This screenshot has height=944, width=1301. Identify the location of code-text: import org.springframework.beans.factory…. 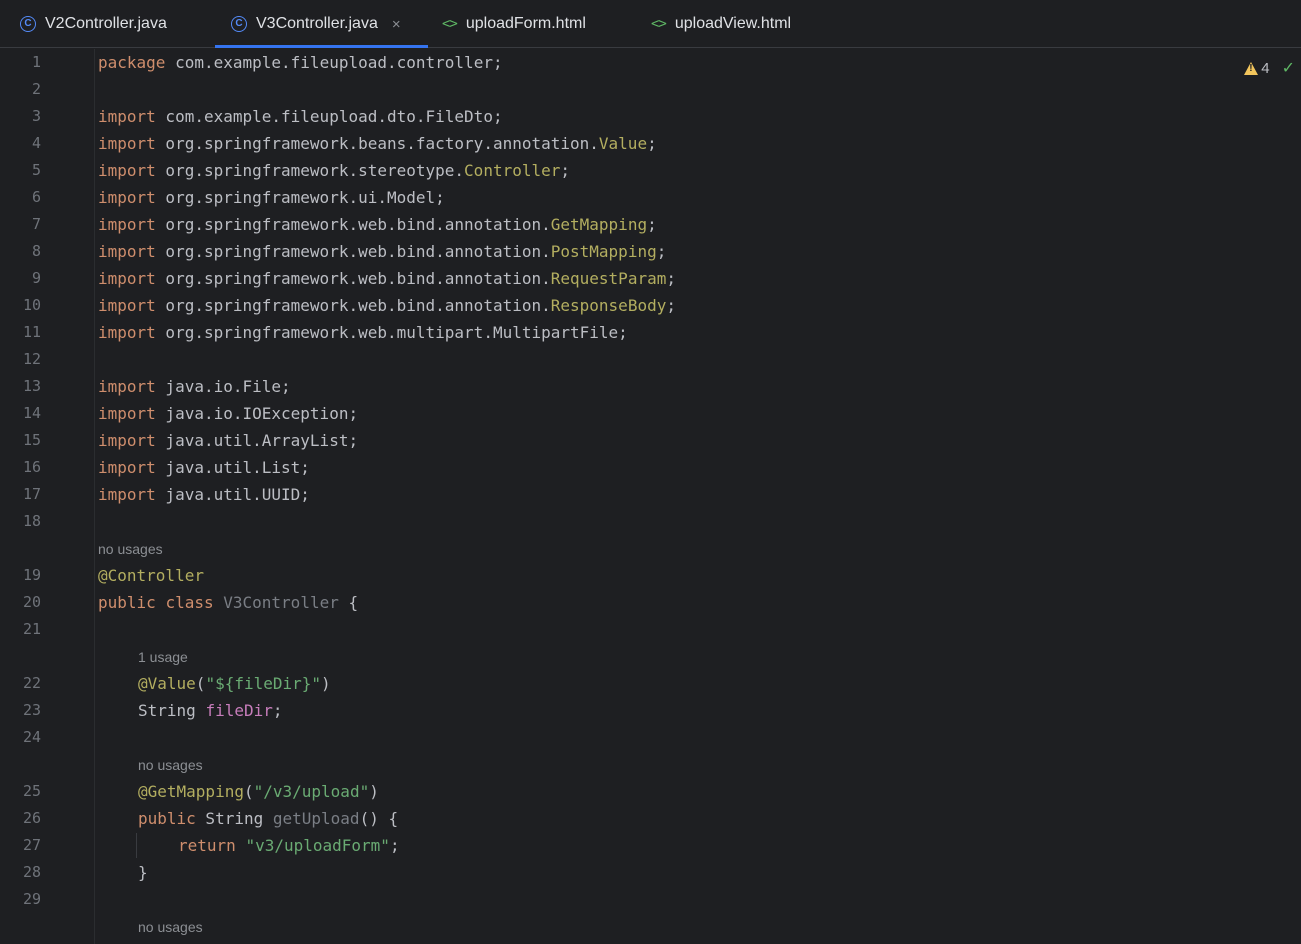
(377, 143).